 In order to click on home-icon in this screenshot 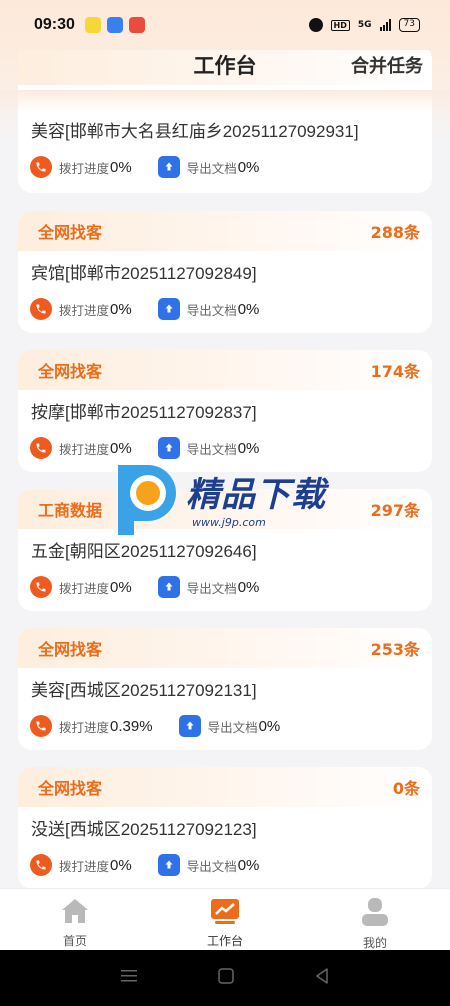, I will do `click(75, 913)`.